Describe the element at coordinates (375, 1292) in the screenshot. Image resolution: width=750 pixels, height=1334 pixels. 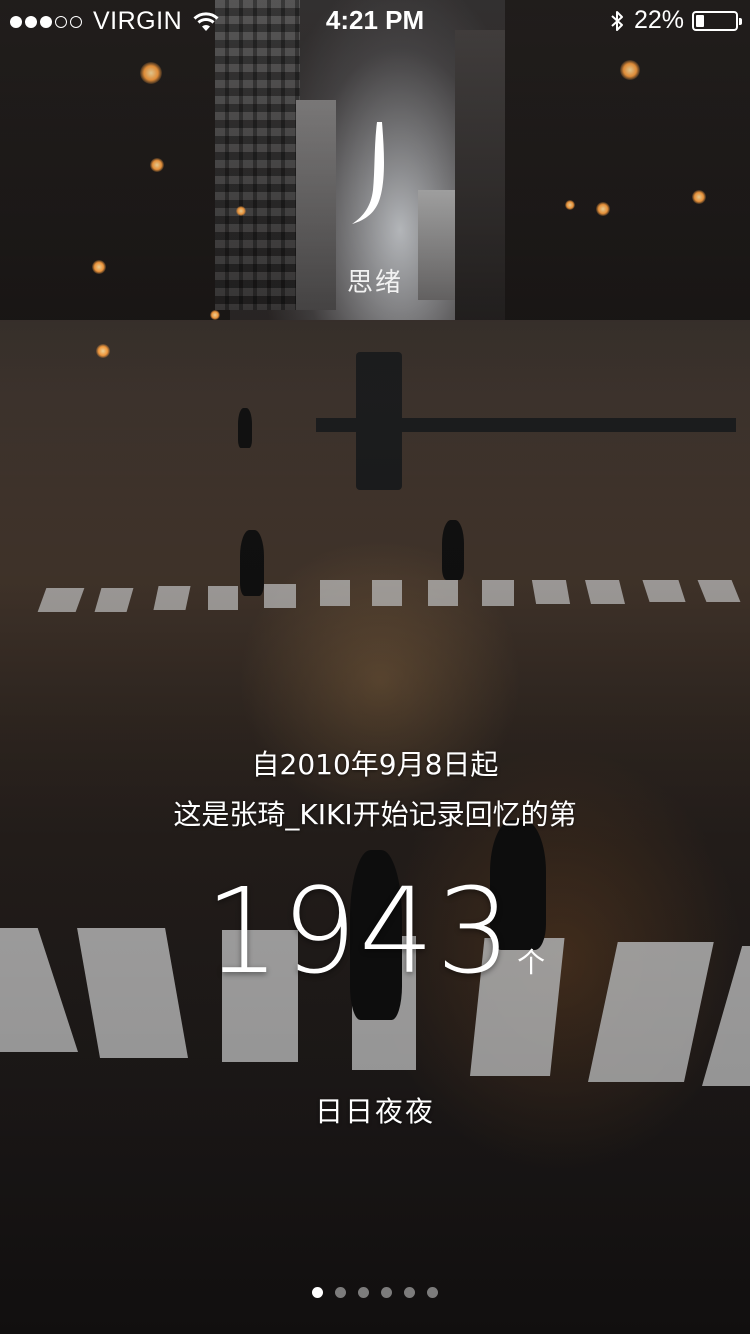
I see `page-indicator` at that location.